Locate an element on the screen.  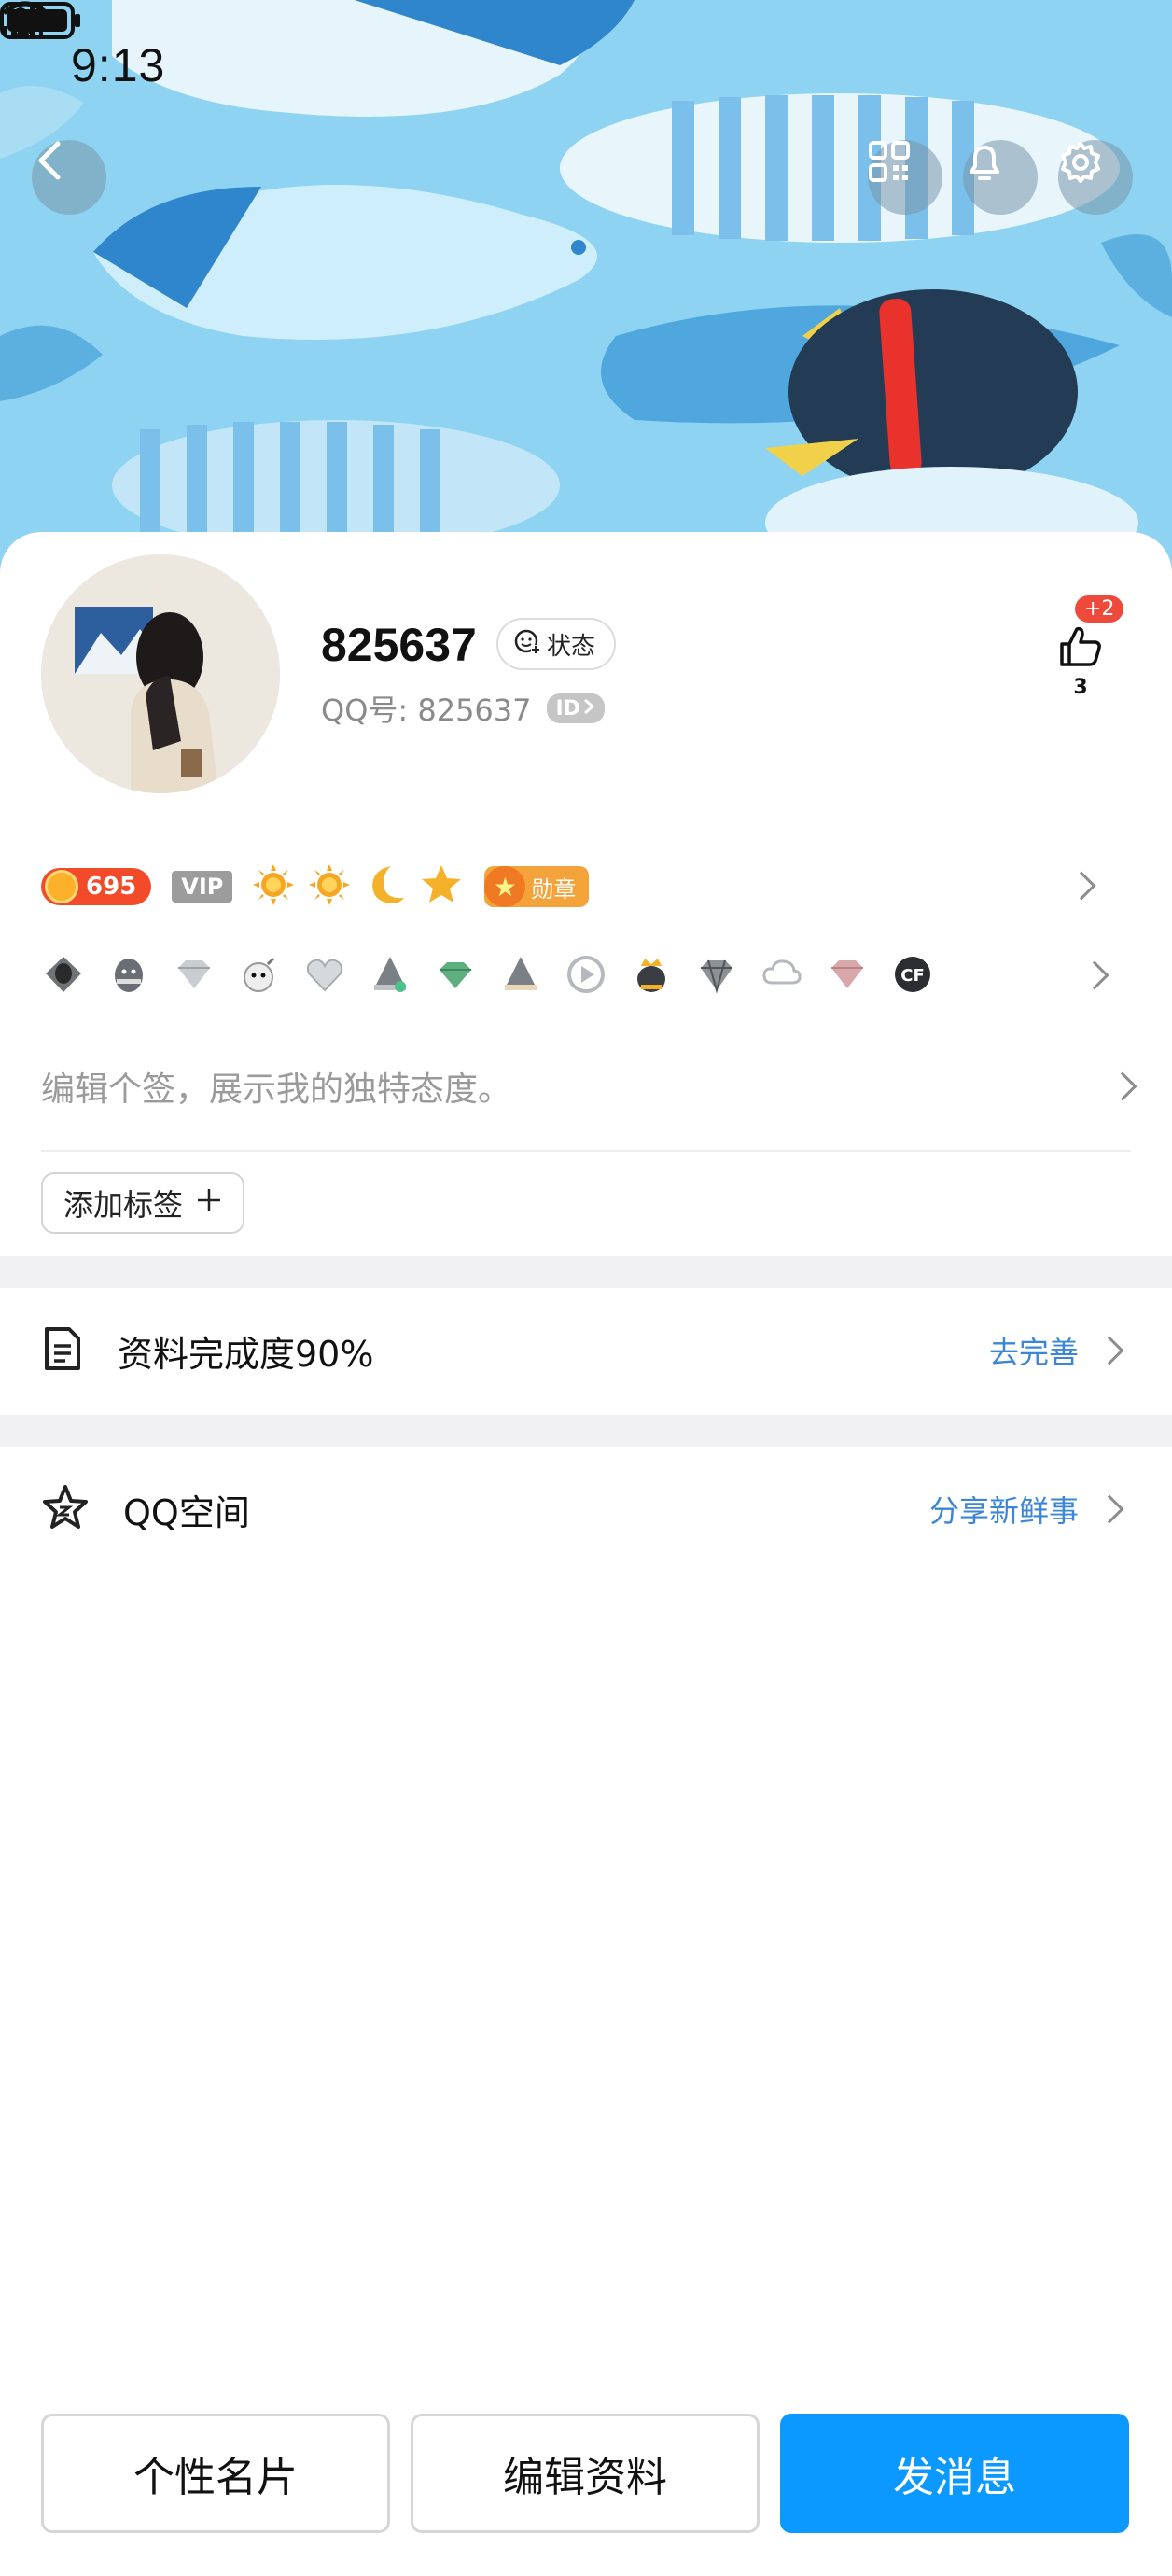
crown-penguin-icon is located at coordinates (651, 974).